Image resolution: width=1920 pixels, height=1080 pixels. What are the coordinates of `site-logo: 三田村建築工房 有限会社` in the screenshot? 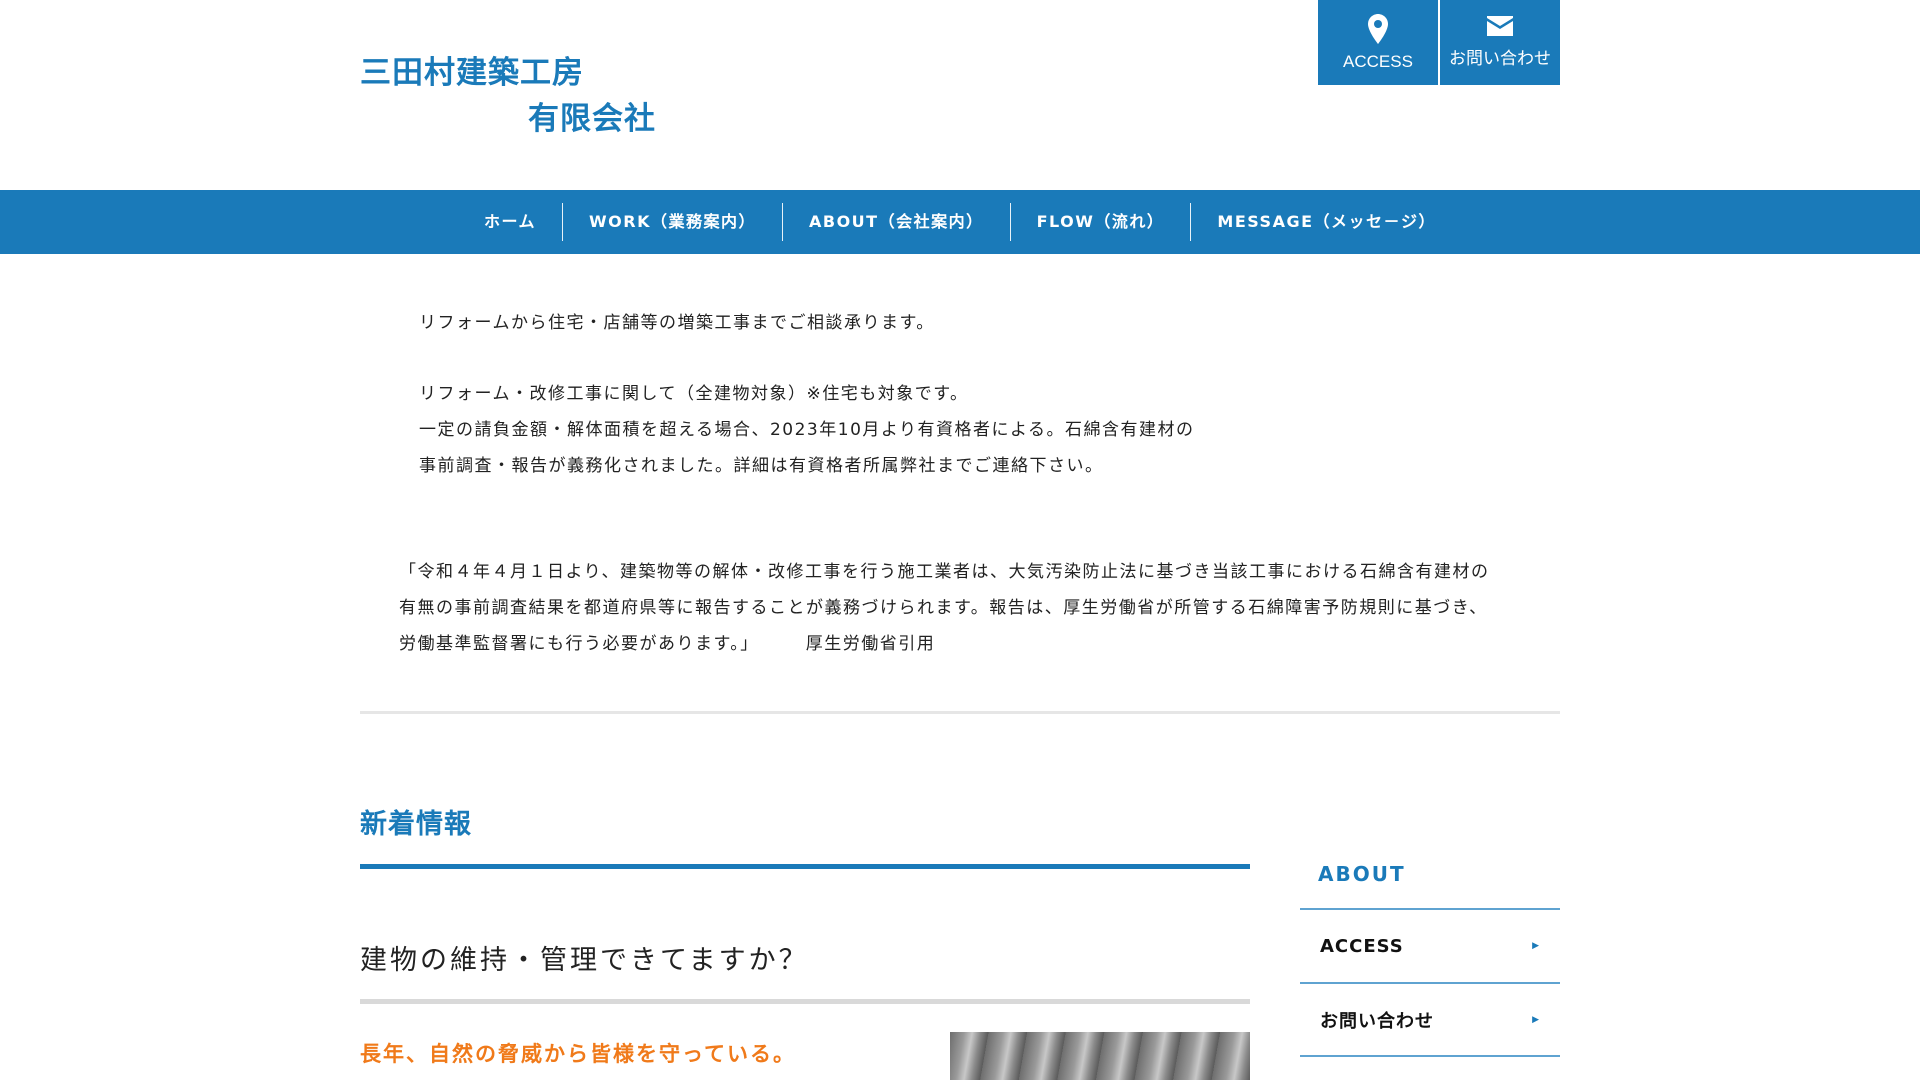 It's located at (508, 96).